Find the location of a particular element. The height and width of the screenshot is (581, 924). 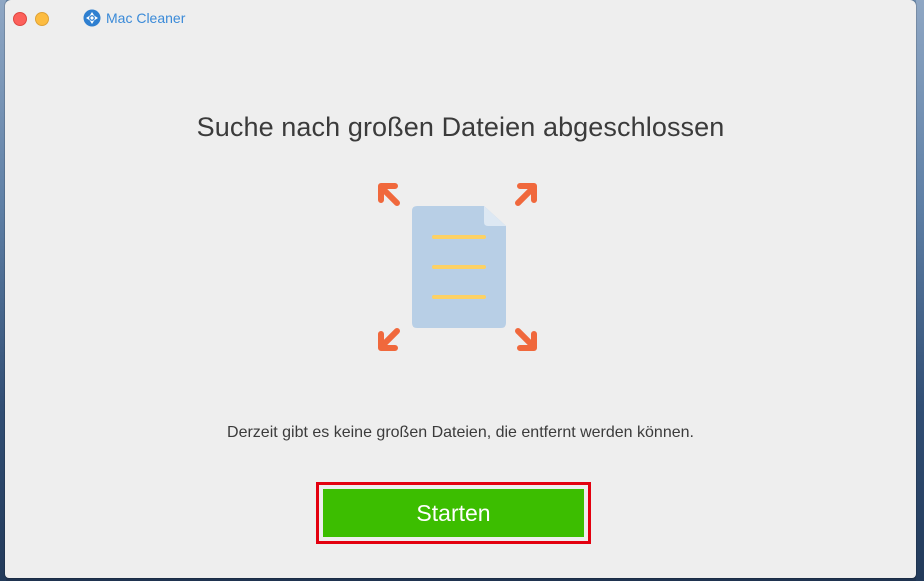

app-title: Mac Cleaner is located at coordinates (134, 18).